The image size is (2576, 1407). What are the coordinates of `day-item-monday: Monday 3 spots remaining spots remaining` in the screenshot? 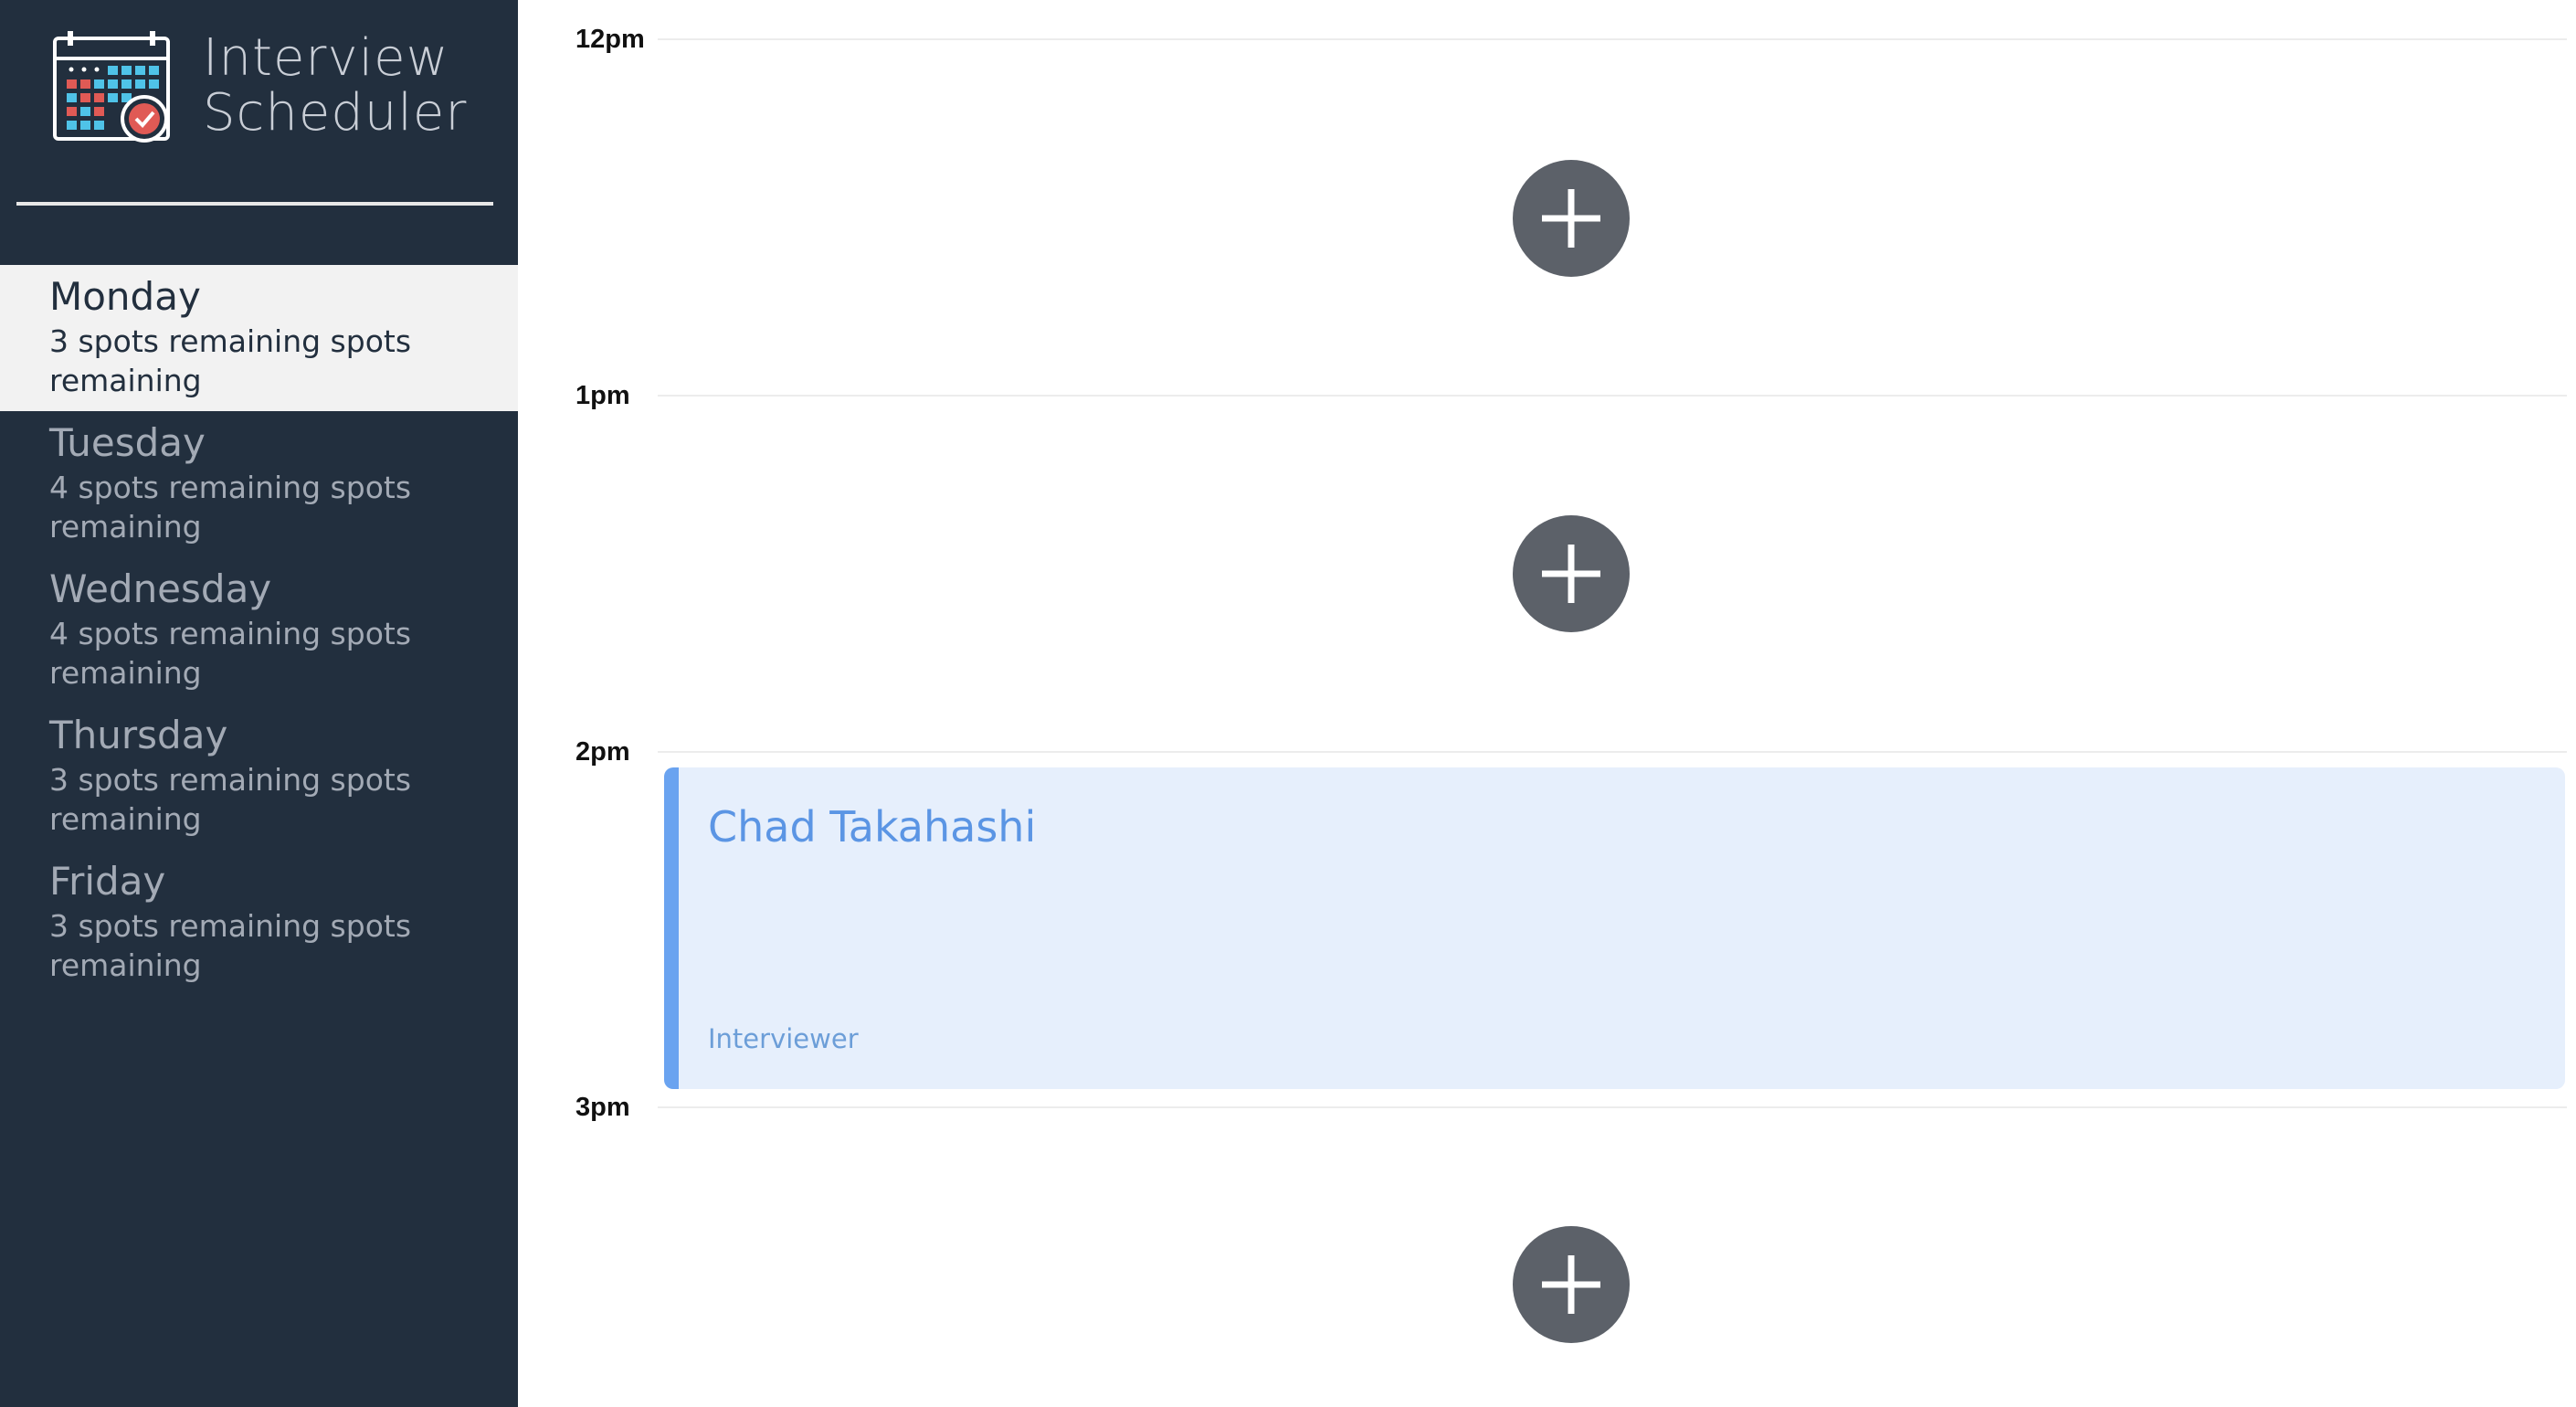 It's located at (259, 338).